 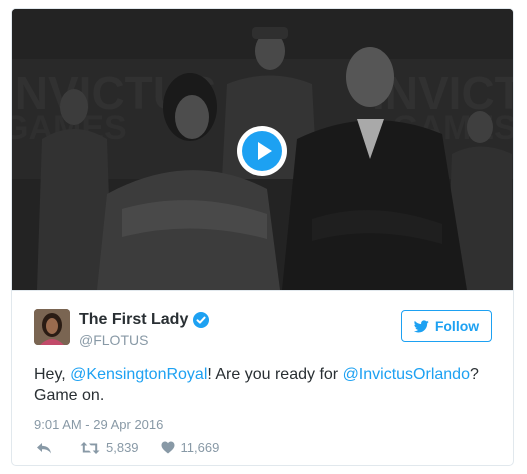 I want to click on author-handle: @FLOTUS, so click(x=113, y=340).